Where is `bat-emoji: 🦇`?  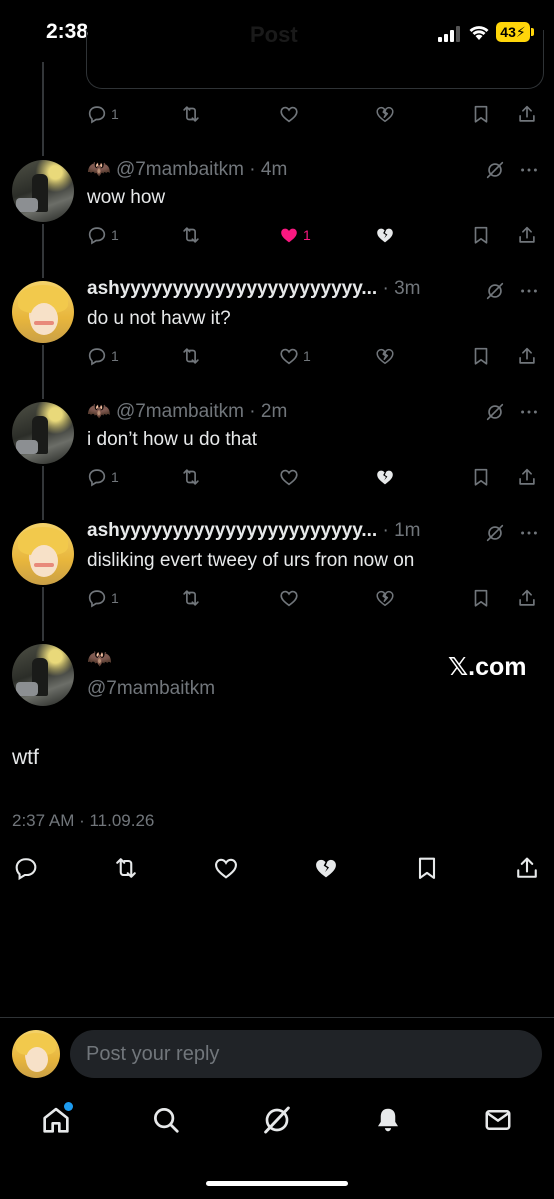 bat-emoji: 🦇 is located at coordinates (99, 411).